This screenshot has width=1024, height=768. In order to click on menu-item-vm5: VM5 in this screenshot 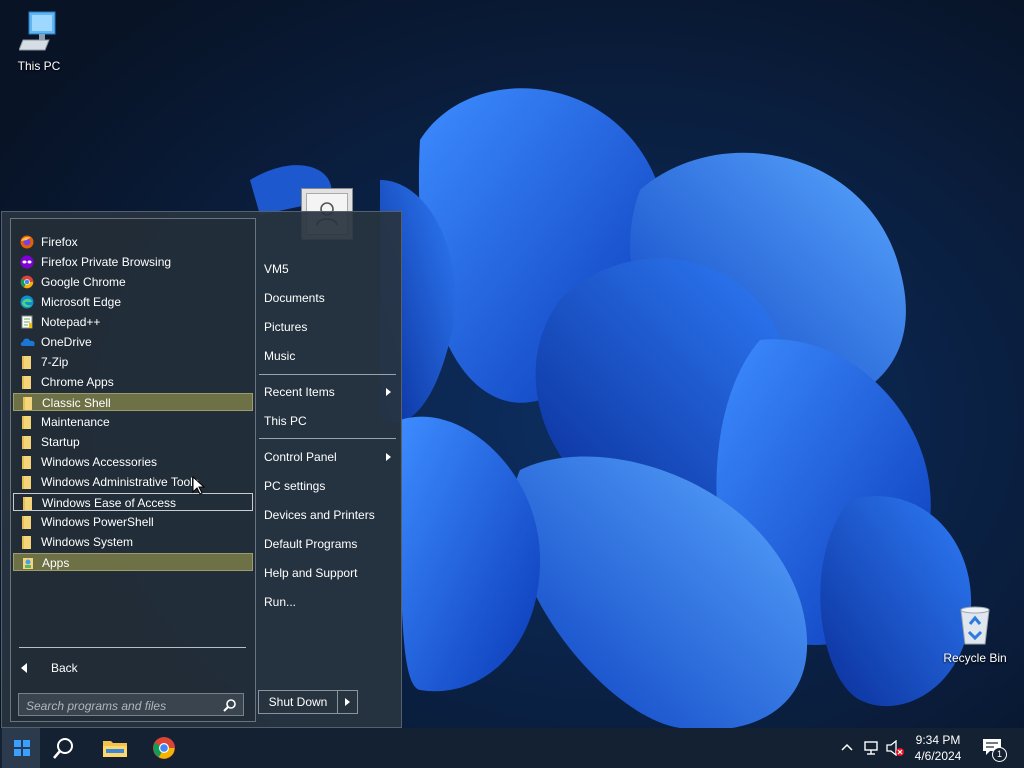, I will do `click(276, 269)`.